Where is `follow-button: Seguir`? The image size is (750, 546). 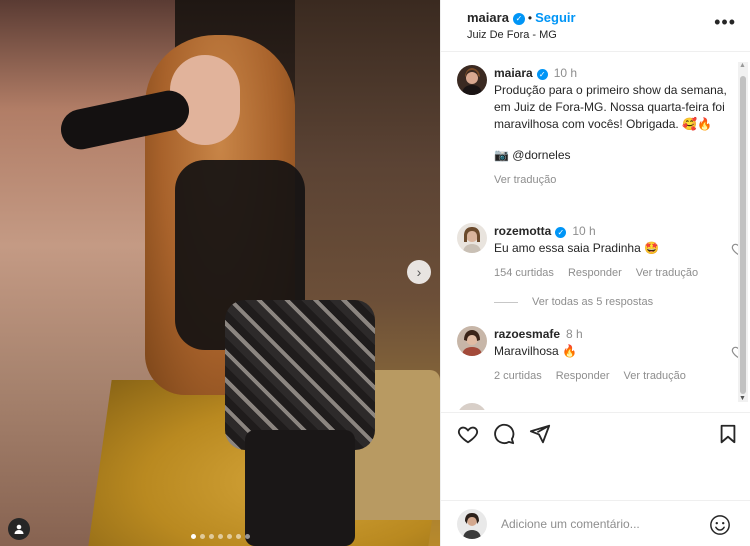
follow-button: Seguir is located at coordinates (555, 17).